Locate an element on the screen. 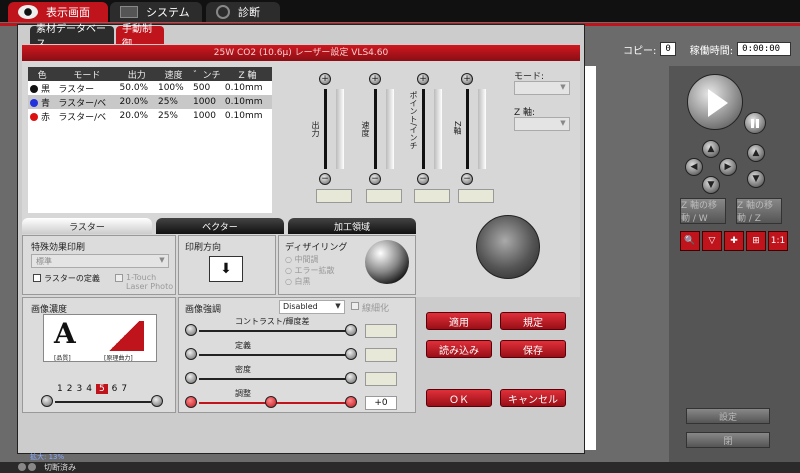 This screenshot has height=473, width=800. slider-level is located at coordinates (482, 129).